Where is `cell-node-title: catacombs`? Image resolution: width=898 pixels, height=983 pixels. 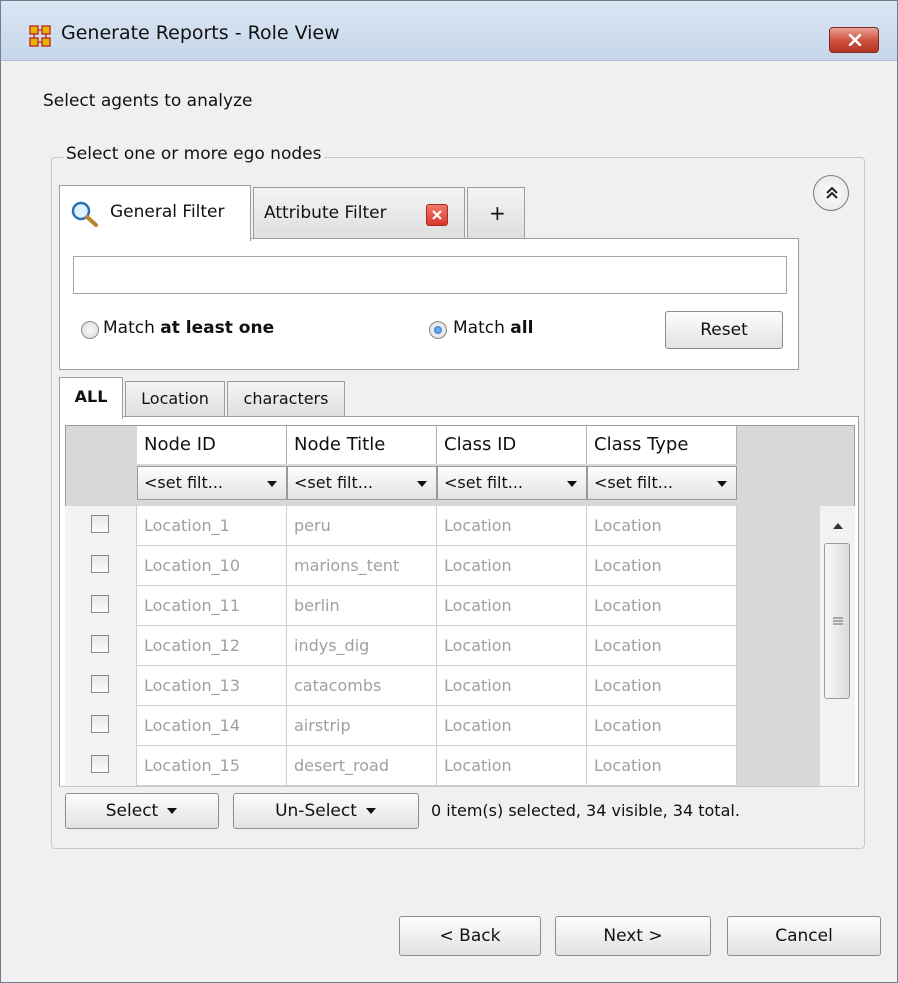 cell-node-title: catacombs is located at coordinates (362, 686).